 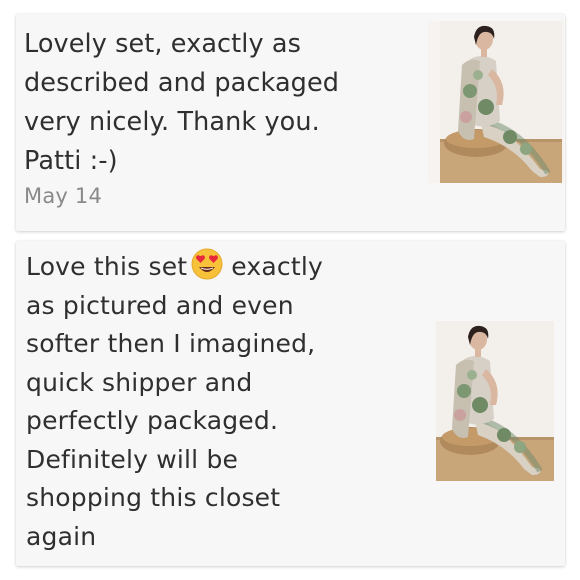 What do you see at coordinates (107, 266) in the screenshot?
I see `review-text-start: Love this set` at bounding box center [107, 266].